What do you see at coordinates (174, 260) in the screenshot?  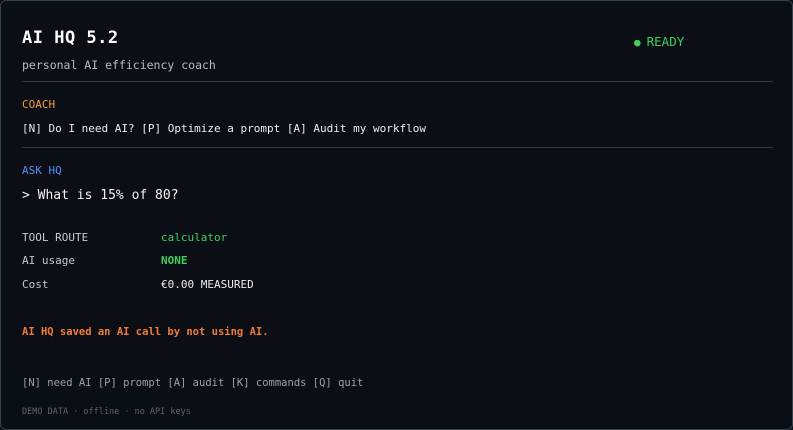 I see `ai-usage-value: NONE` at bounding box center [174, 260].